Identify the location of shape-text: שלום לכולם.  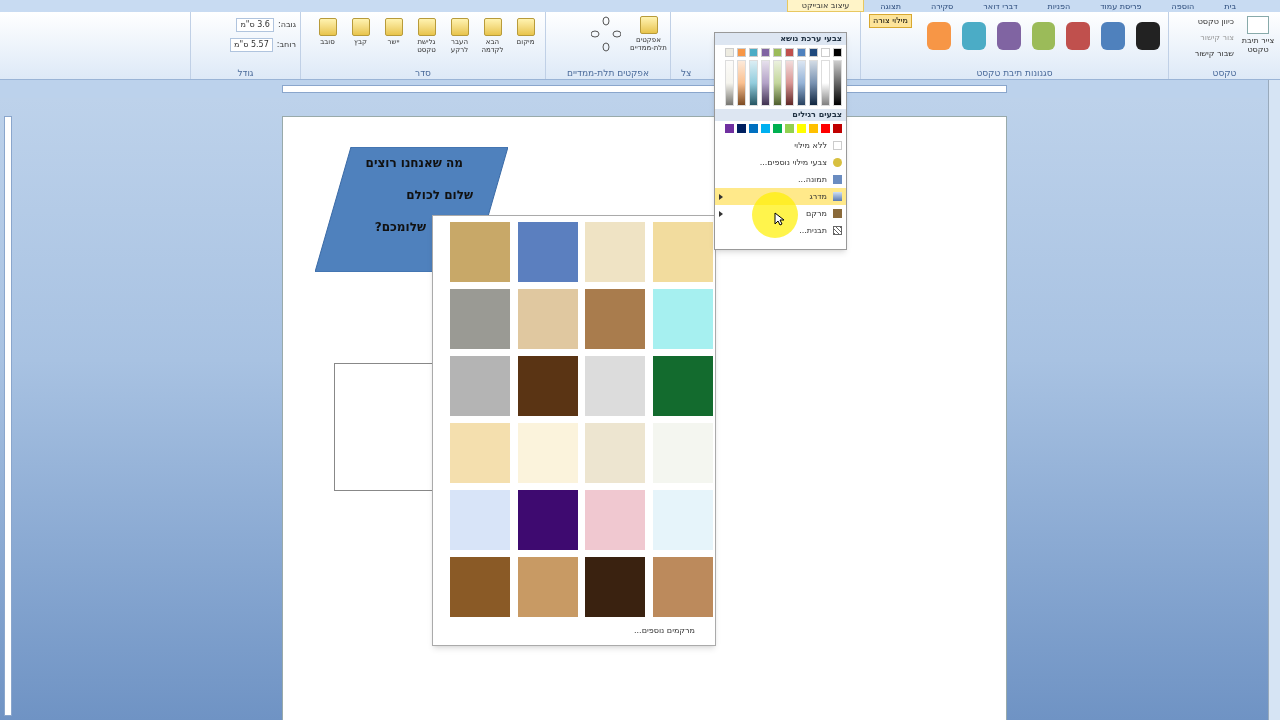
(439, 195).